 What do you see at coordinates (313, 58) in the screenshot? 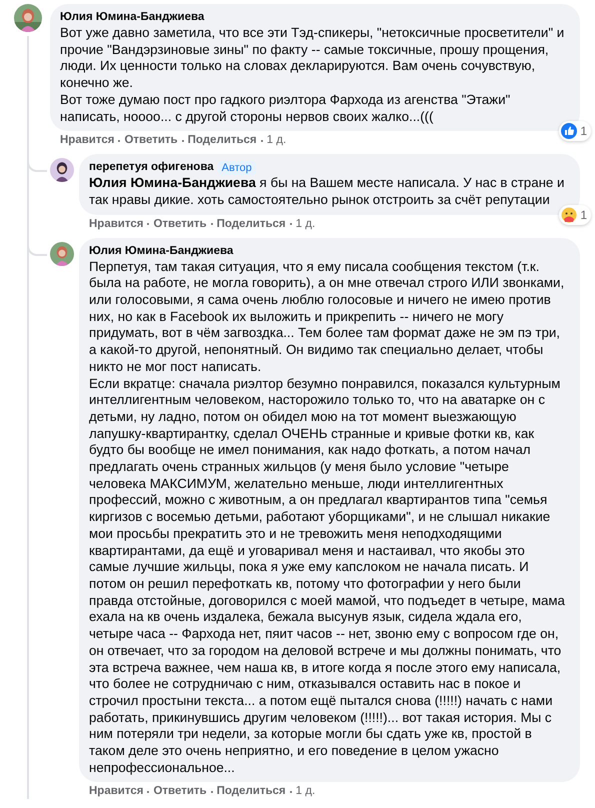
I see `comment-text: Вот уже давно заметила, что все эти Тэд-спикеры, "нетоксичные просветители" и прочие "Вандэрзиновые зины" по факту -- самые токсичные, прошу прощения, люди. Их ценности только на словах декларируются. Вам очень сочувствую, конечно же.` at bounding box center [313, 58].